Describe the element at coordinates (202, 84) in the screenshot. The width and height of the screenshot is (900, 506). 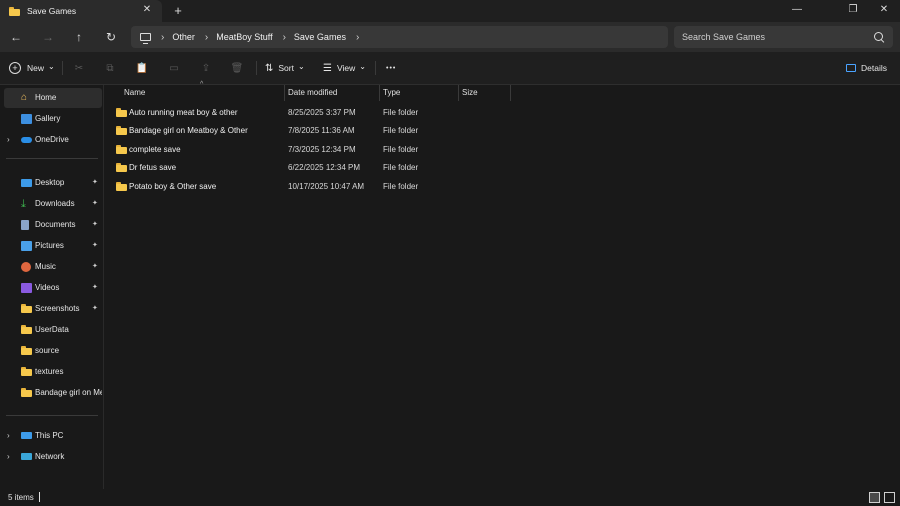
I see `sort-ascending-icon: ^` at that location.